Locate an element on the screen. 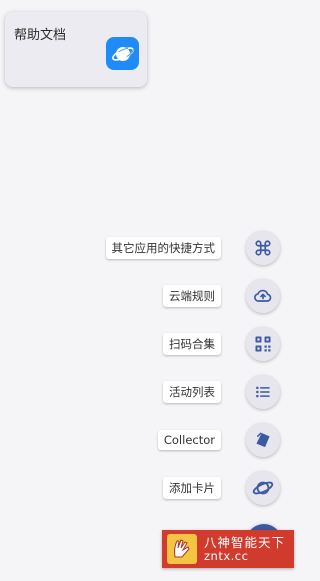 This screenshot has width=320, height=581. menu-label-activity-list: 活动列表 is located at coordinates (192, 392).